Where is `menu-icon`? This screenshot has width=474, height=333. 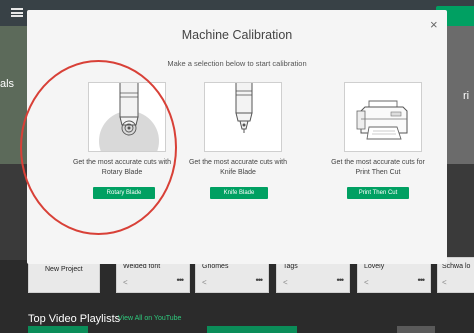
menu-icon is located at coordinates (17, 12).